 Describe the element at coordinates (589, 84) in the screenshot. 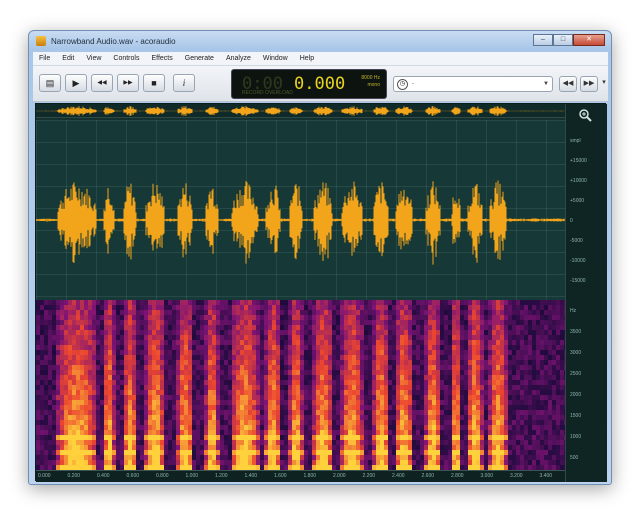

I see `forward-button: ▶▶` at that location.